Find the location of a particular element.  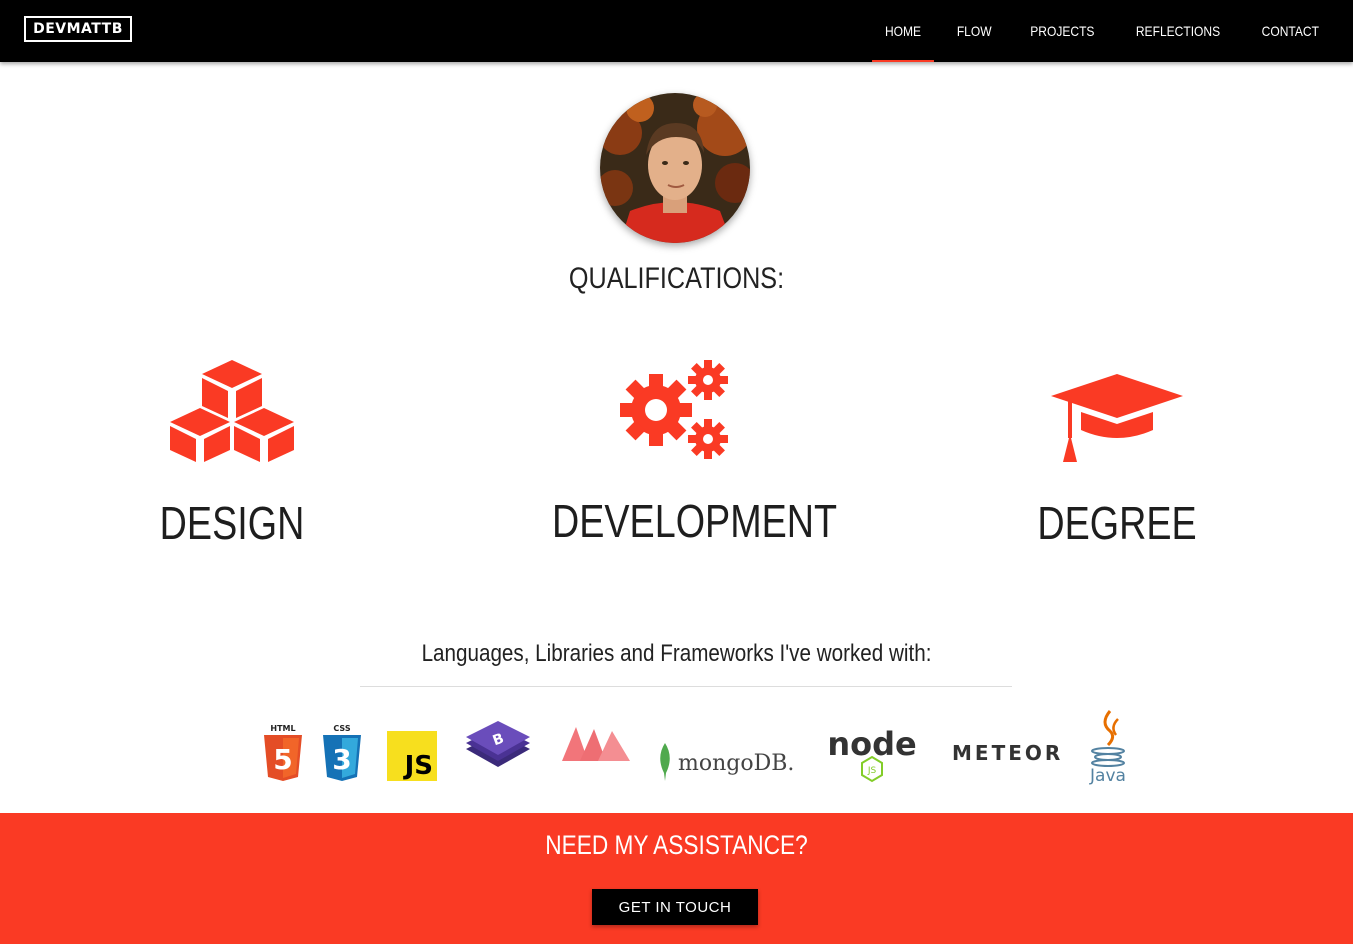

css3-label: CSS is located at coordinates (341, 728).